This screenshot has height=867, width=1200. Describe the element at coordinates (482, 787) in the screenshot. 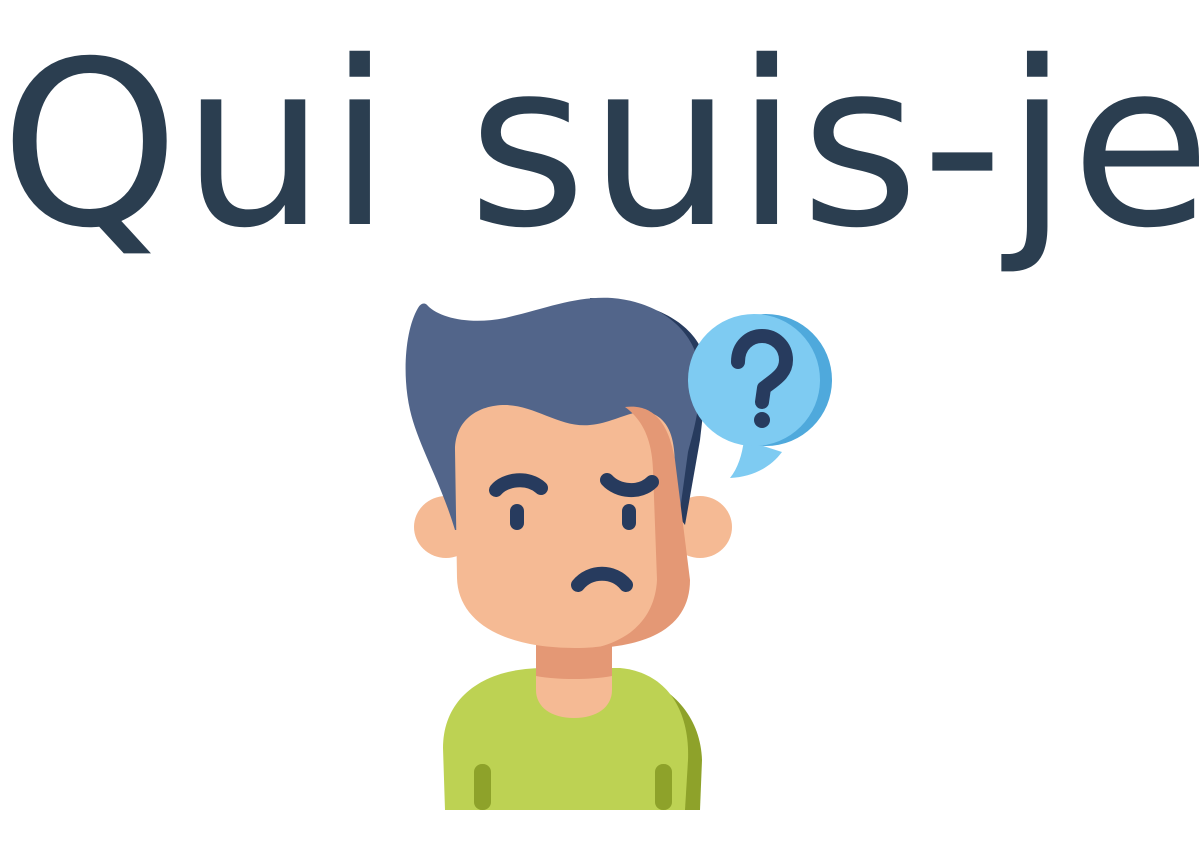

I see `shirt-fold-left` at that location.